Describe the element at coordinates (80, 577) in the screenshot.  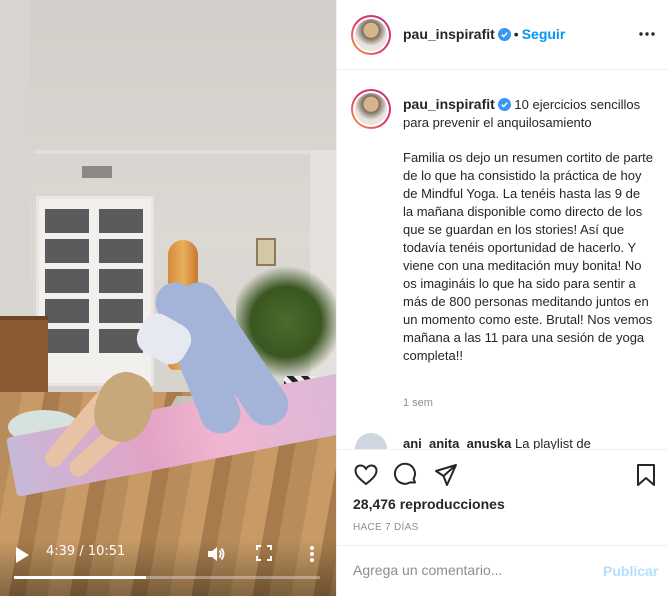
I see `video-progress-fill` at that location.